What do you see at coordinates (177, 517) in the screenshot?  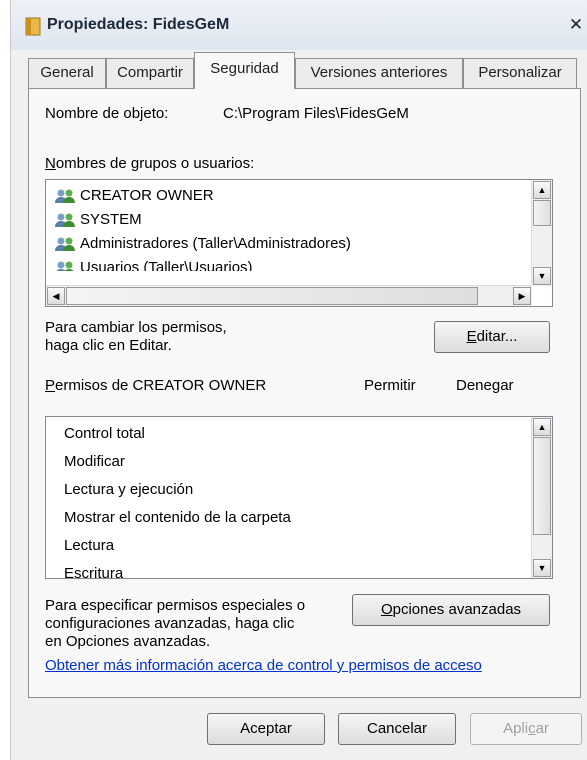 I see `permission-row: Mostrar el contenido de la carpeta` at bounding box center [177, 517].